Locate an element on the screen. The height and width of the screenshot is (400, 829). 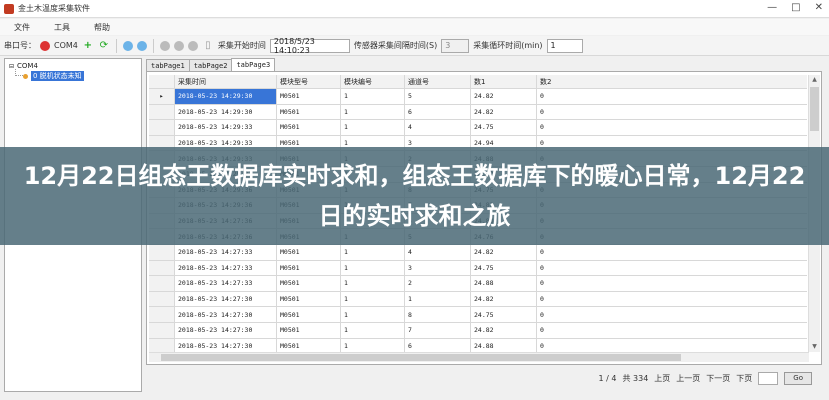
next-page-link: 下一页 is located at coordinates (718, 378).